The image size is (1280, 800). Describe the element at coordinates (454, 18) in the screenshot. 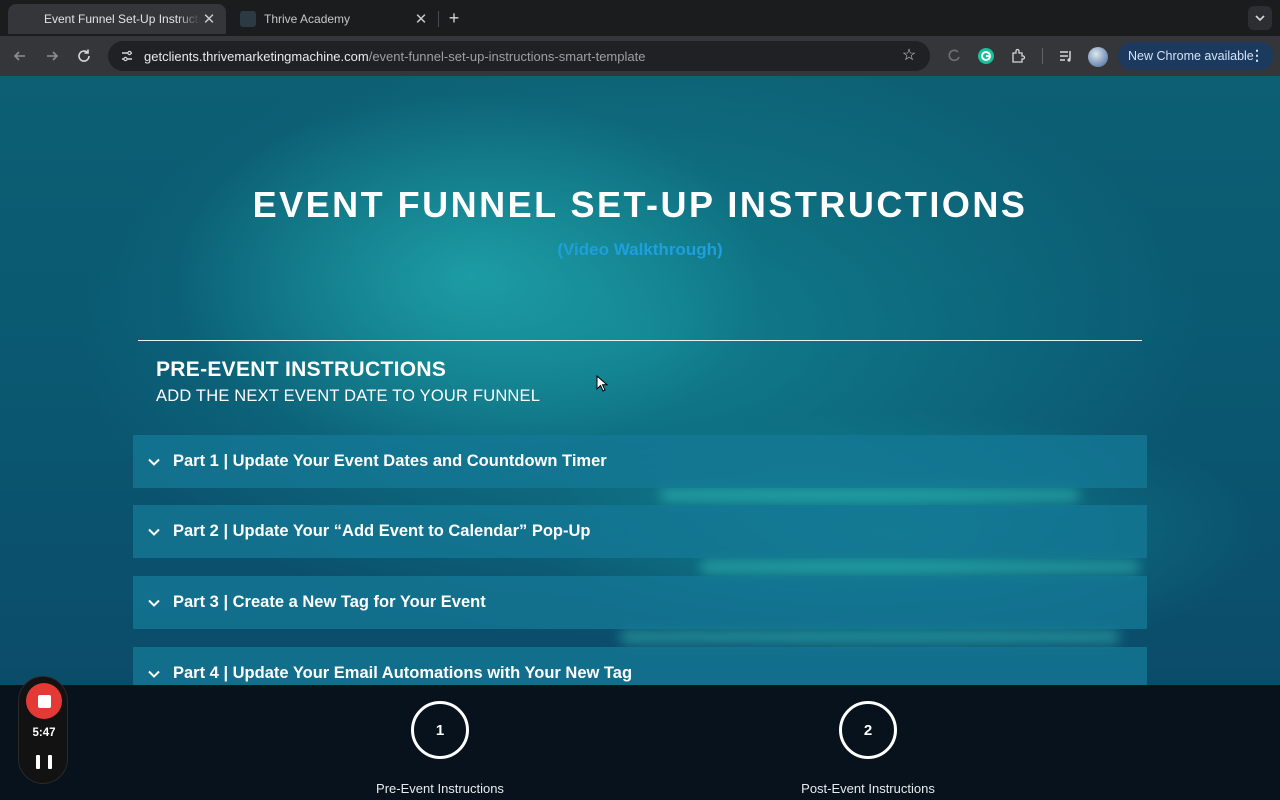

I see `new-tab-button: +` at that location.